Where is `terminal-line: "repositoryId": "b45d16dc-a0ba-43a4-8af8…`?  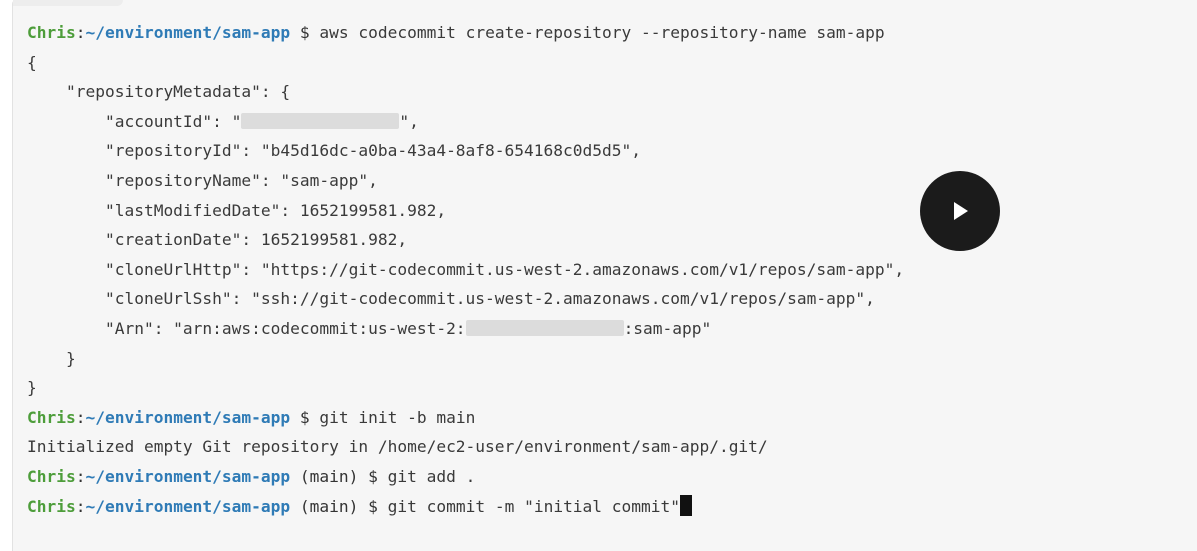 terminal-line: "repositoryId": "b45d16dc-a0ba-43a4-8af8… is located at coordinates (334, 151).